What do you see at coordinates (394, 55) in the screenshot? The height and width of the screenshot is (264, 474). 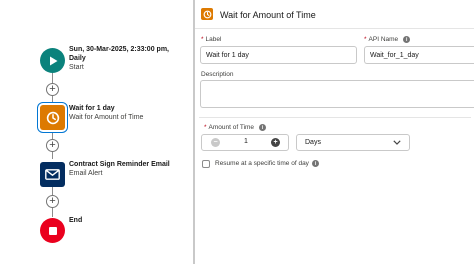 I see `api-name-input-value: Wait_for_1_day` at bounding box center [394, 55].